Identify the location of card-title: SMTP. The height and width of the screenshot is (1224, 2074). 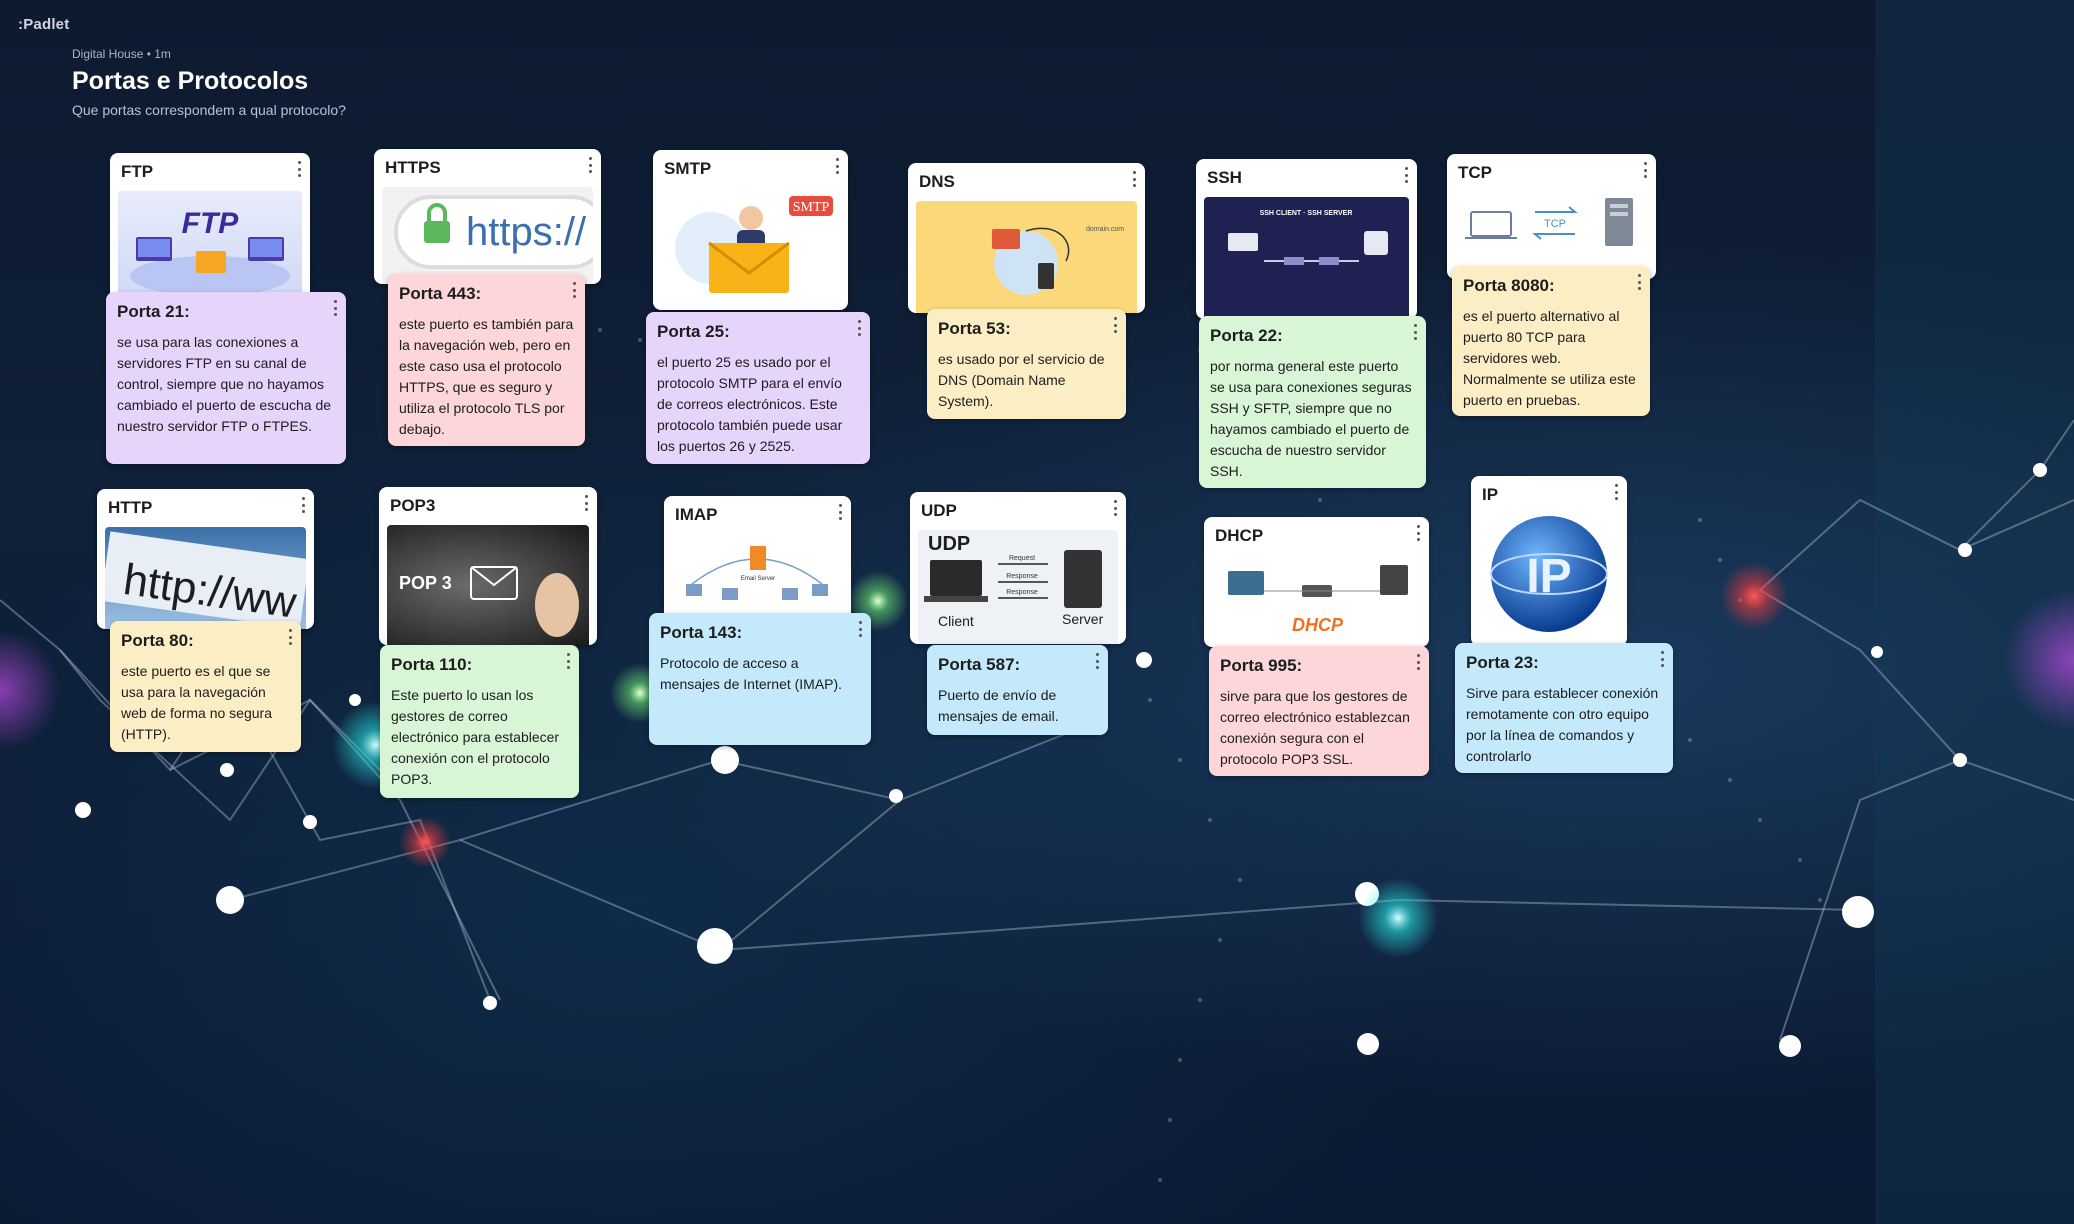
(688, 168).